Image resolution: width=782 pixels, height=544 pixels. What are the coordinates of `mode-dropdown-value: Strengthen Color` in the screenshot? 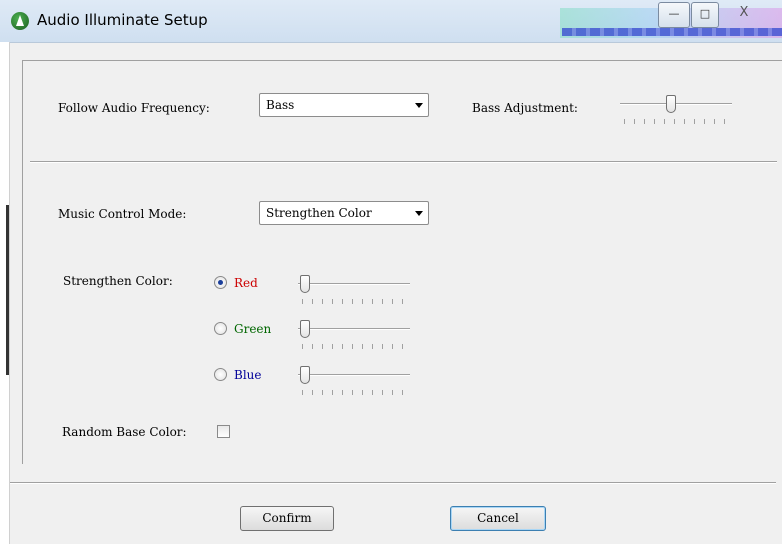 It's located at (319, 213).